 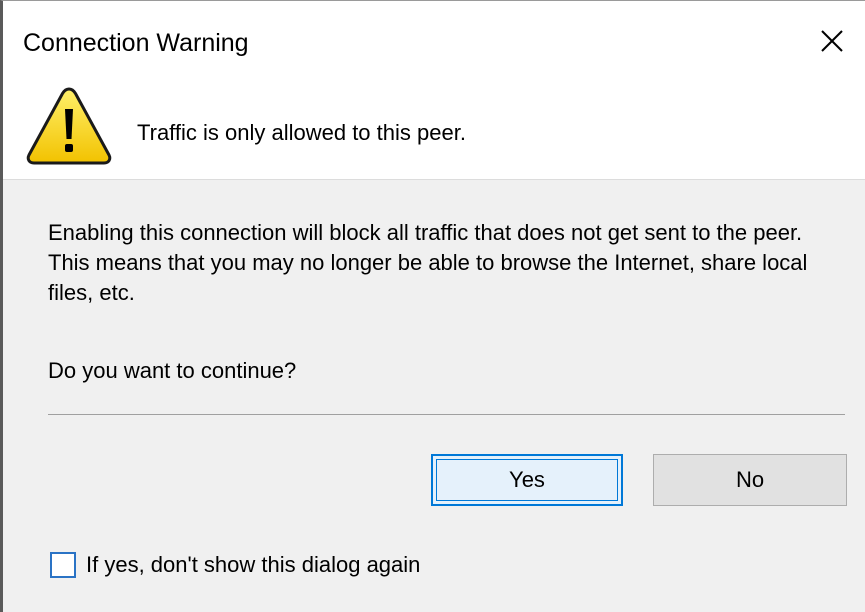 What do you see at coordinates (253, 564) in the screenshot?
I see `dont-show-again-label: If yes, don't show this dialog again` at bounding box center [253, 564].